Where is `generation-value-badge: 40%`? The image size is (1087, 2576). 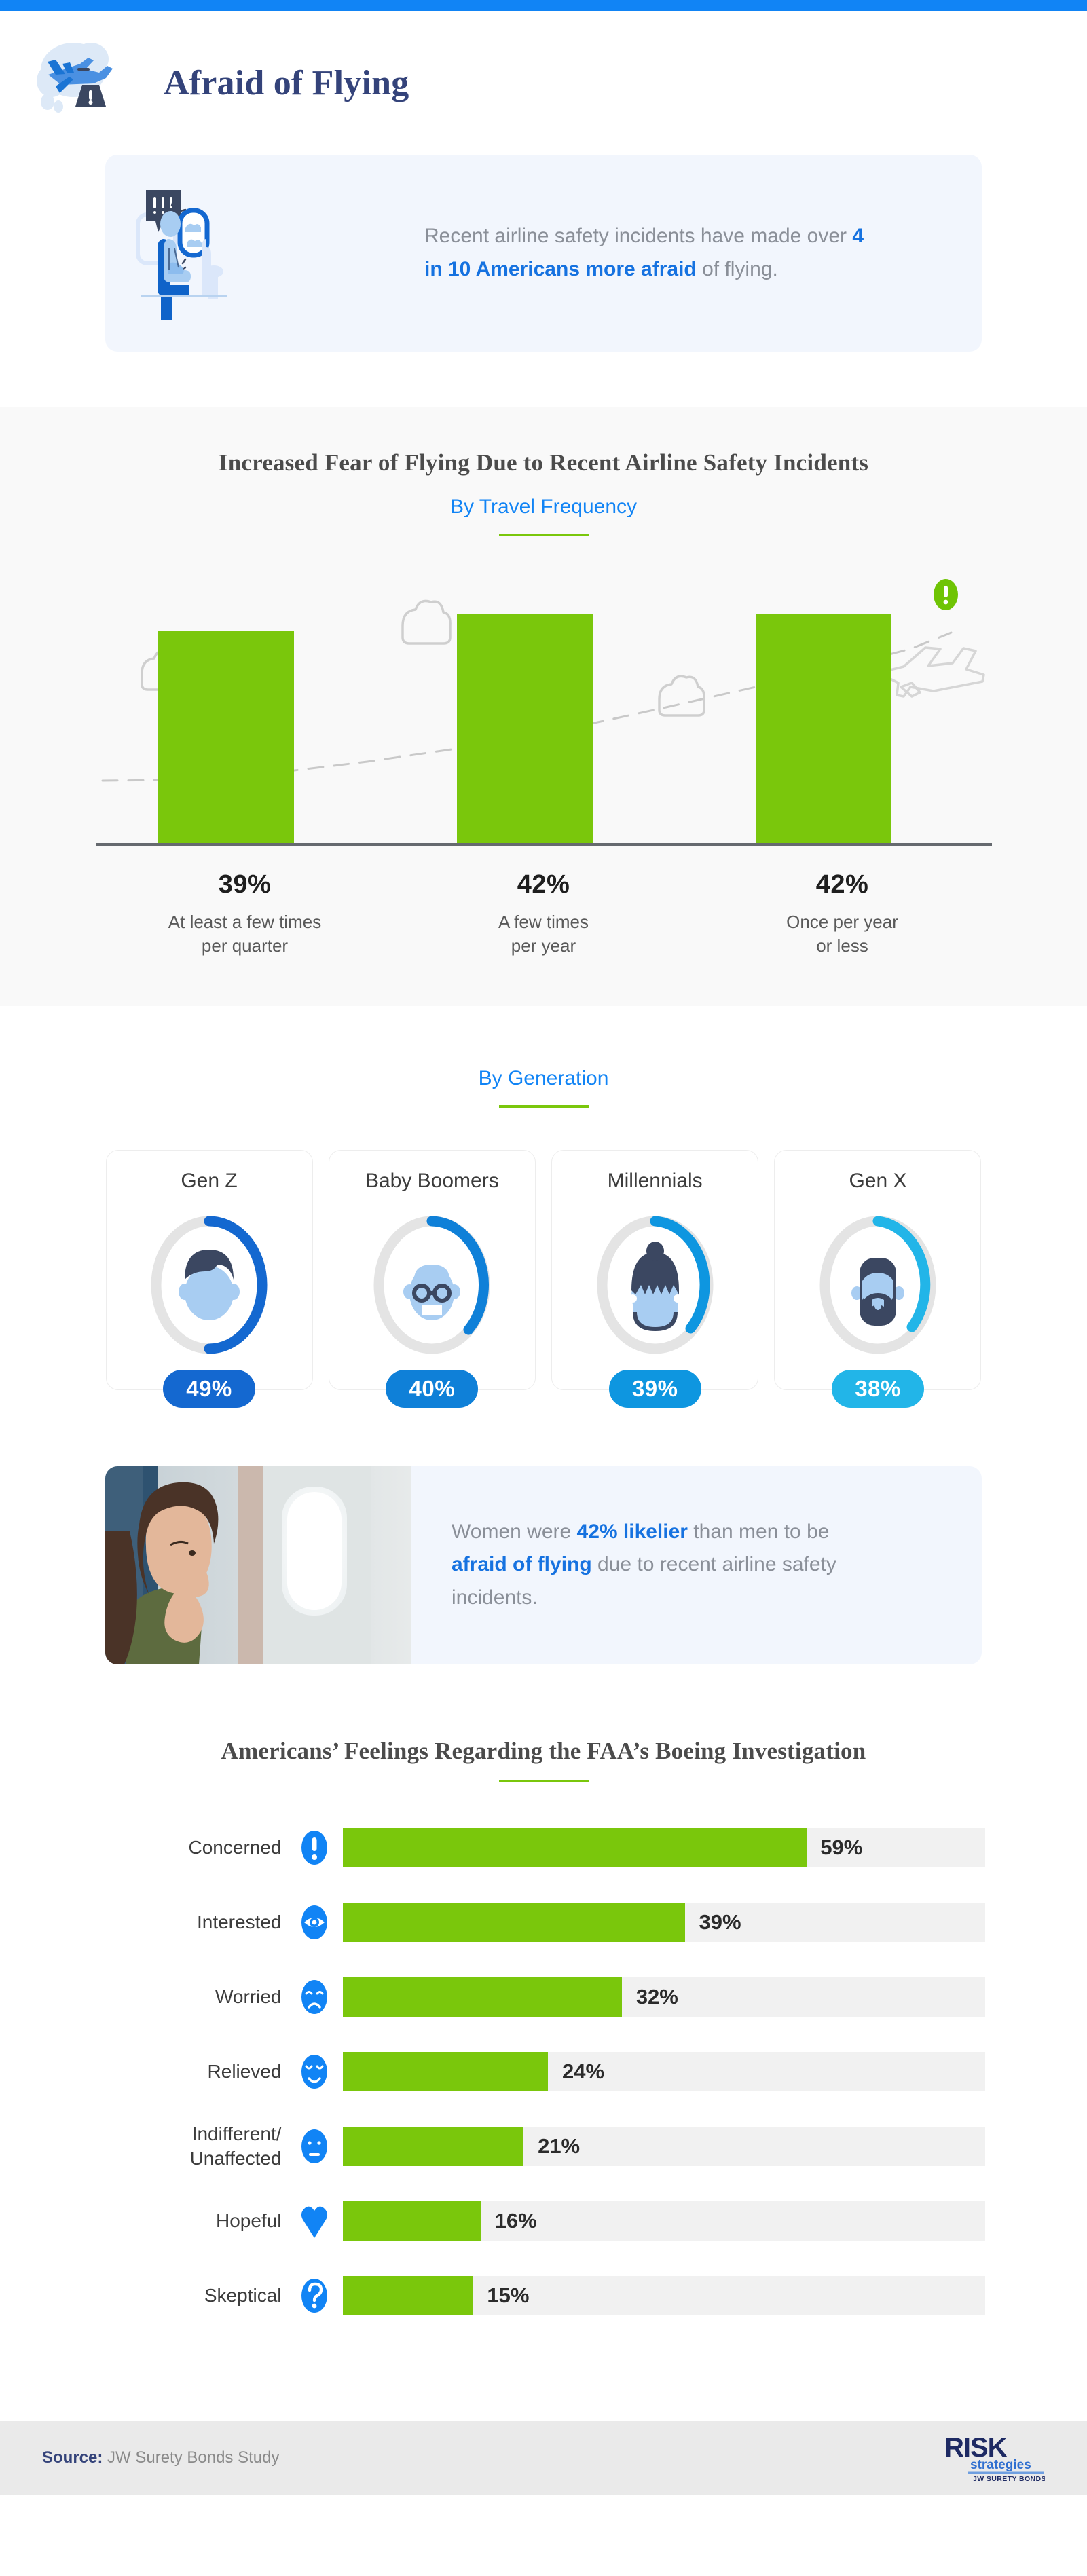
generation-value-badge: 40% is located at coordinates (433, 1389).